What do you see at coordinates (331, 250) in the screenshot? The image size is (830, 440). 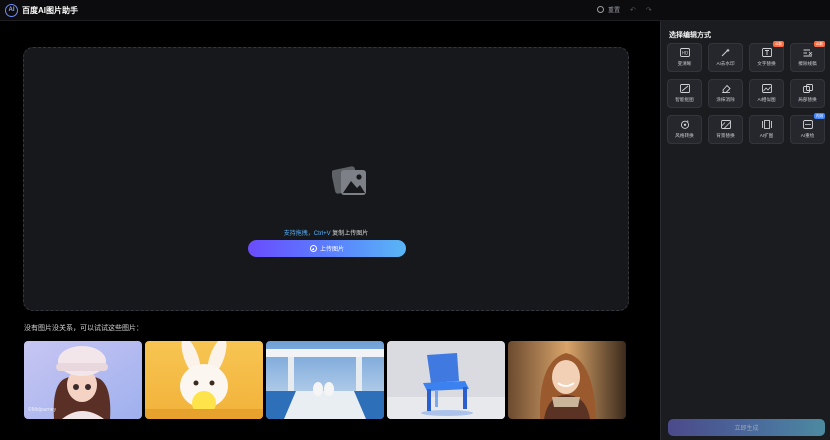 I see `upload-button-label: 上传图片` at bounding box center [331, 250].